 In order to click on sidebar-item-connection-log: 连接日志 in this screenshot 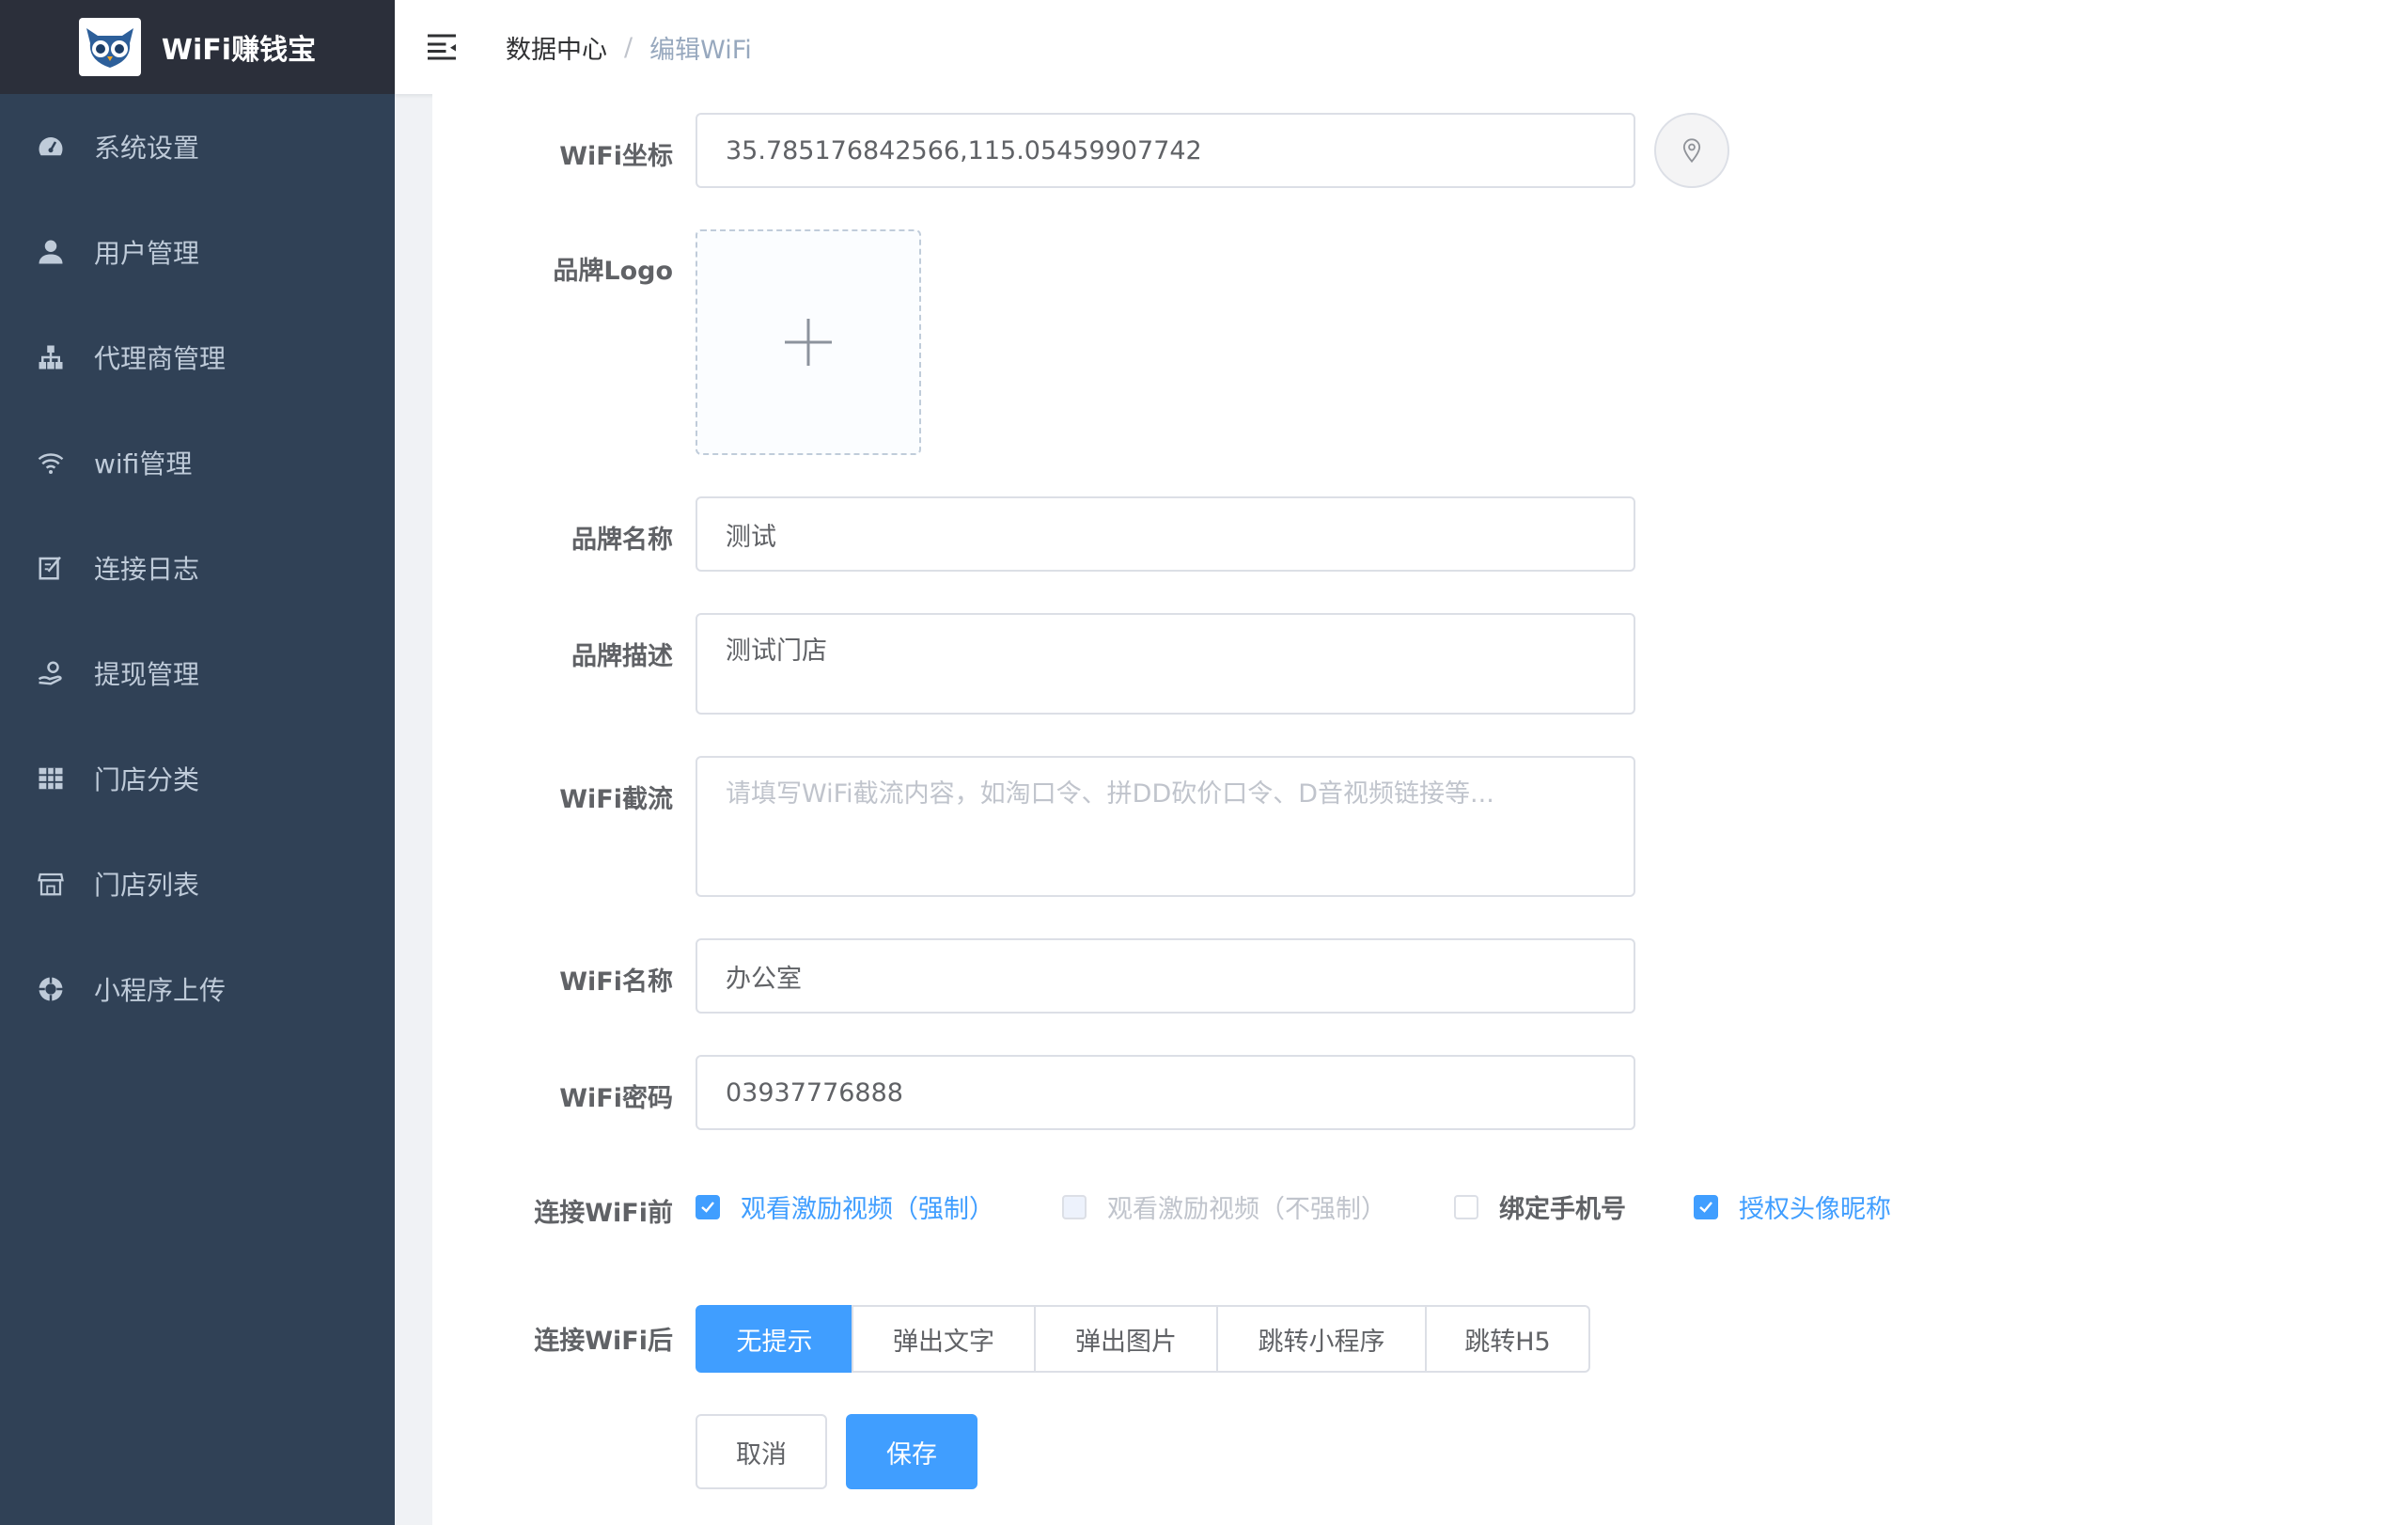, I will do `click(197, 568)`.